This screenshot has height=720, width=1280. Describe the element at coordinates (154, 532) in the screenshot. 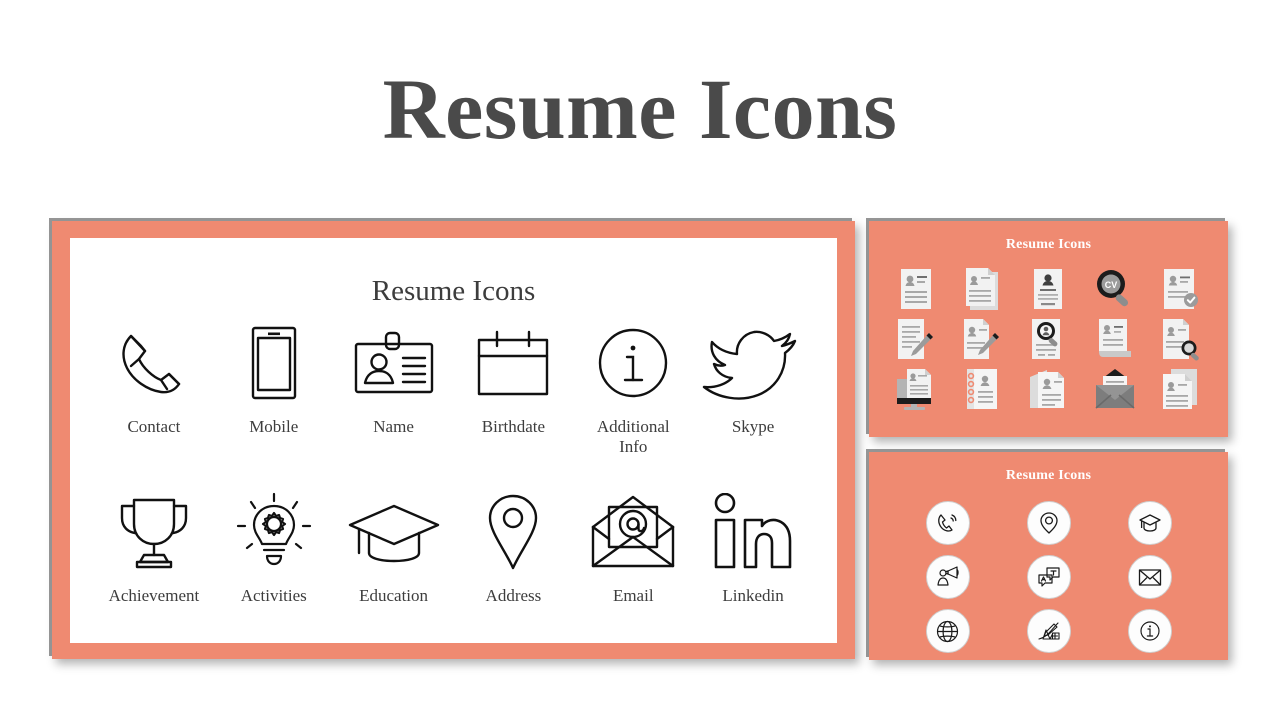

I see `trophy-icon` at that location.